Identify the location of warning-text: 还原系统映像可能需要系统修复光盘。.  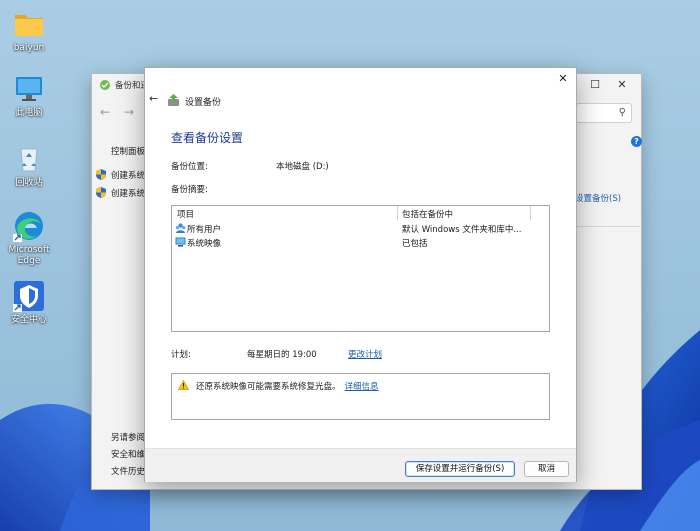
(268, 387).